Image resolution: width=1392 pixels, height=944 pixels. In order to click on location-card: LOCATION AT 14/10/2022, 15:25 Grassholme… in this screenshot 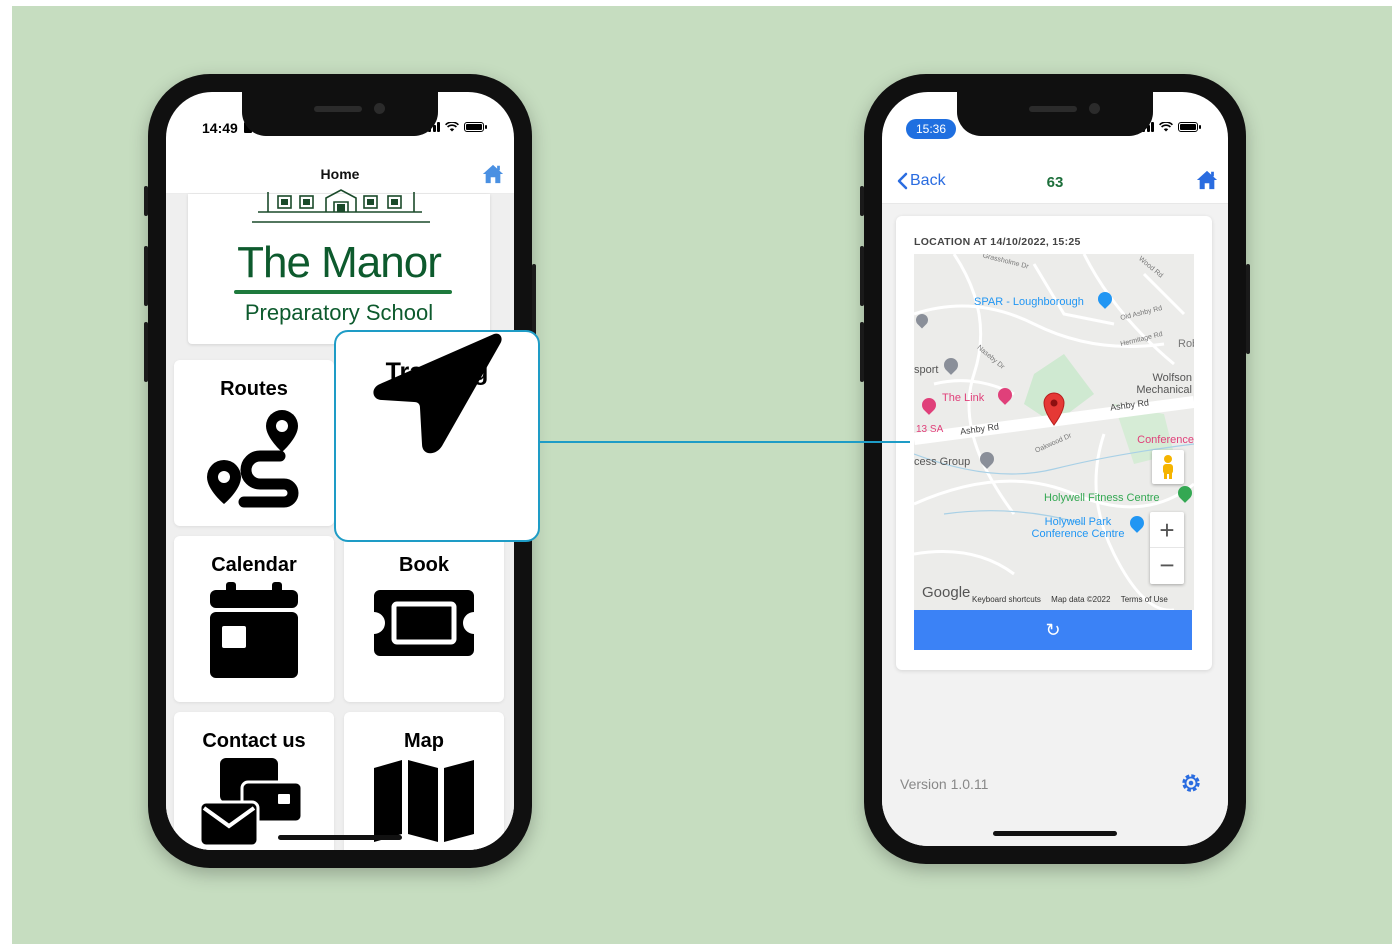, I will do `click(1054, 443)`.